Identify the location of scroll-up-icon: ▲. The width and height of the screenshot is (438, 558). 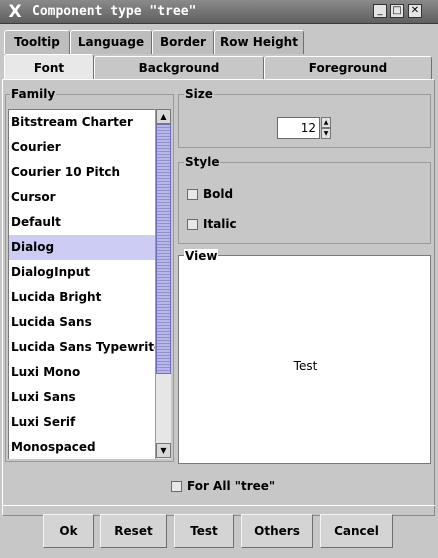
(163, 116).